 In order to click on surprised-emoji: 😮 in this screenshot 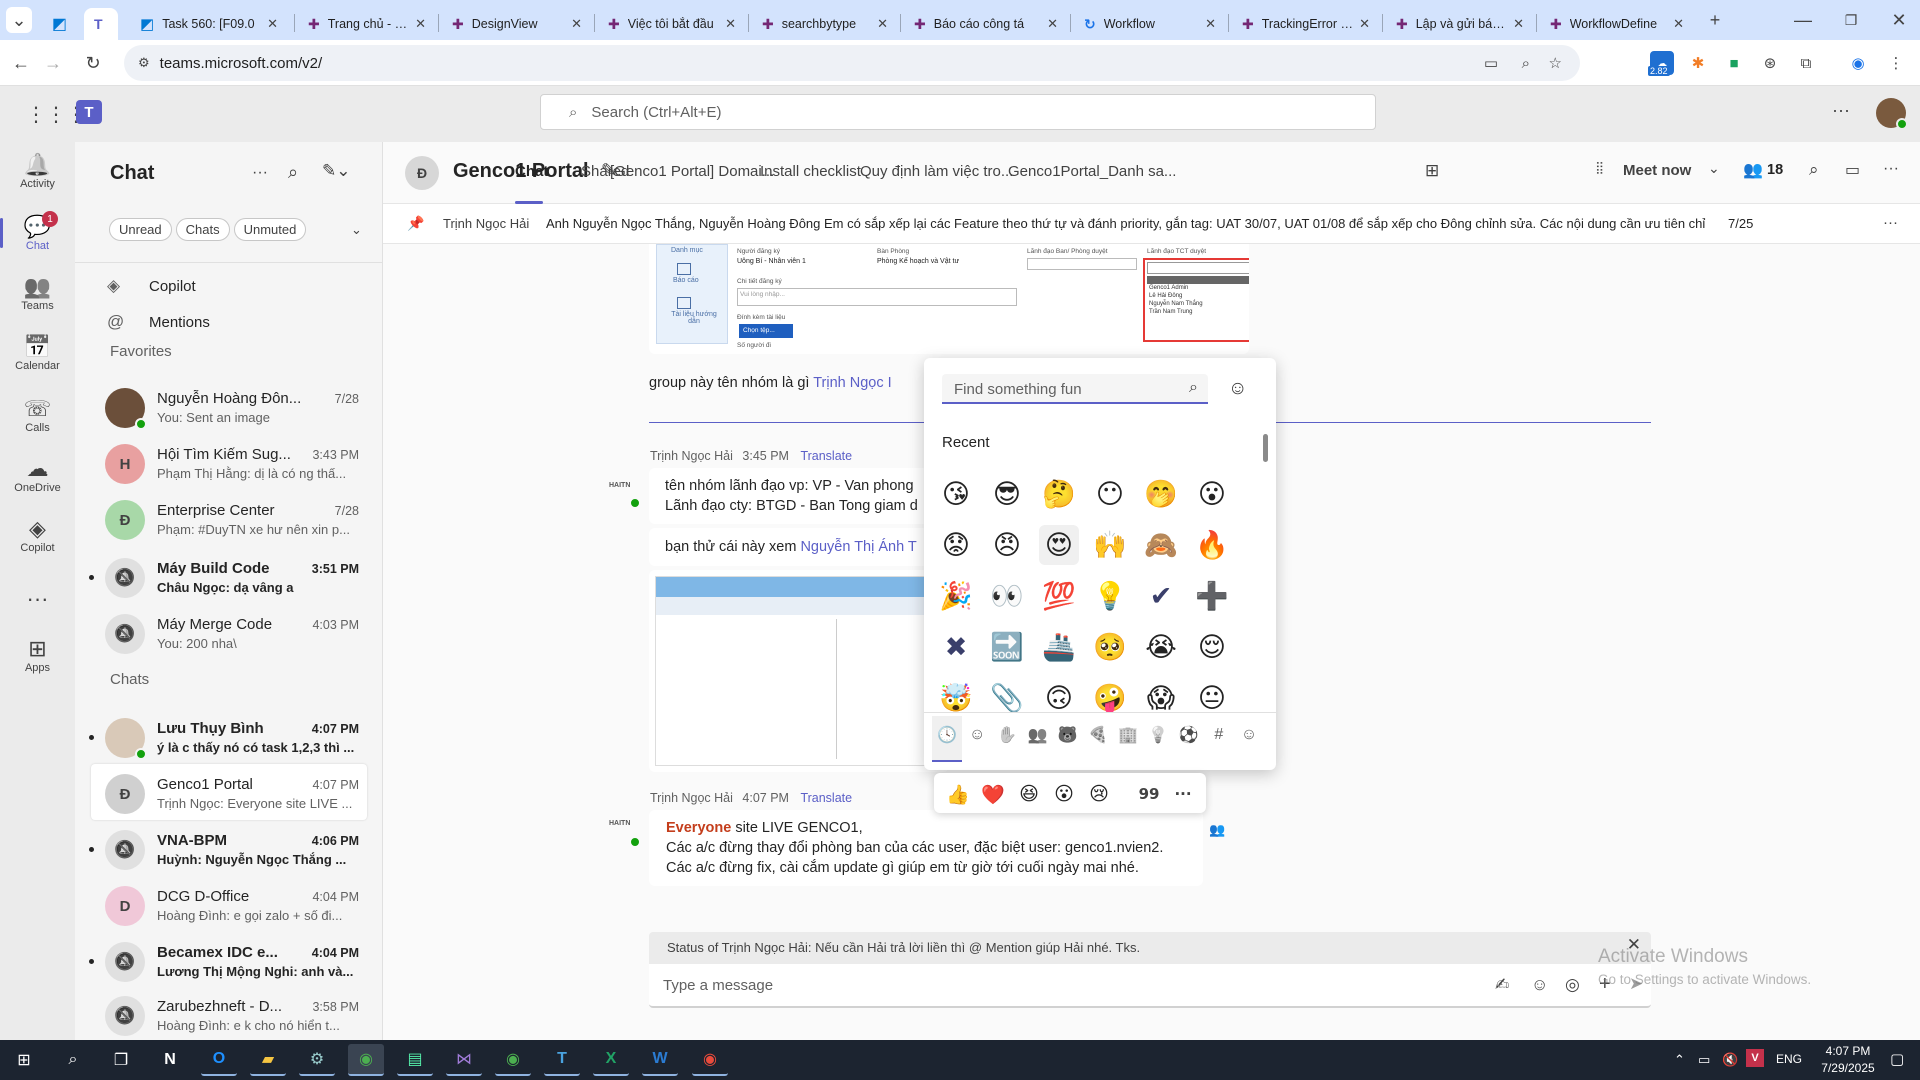, I will do `click(1212, 494)`.